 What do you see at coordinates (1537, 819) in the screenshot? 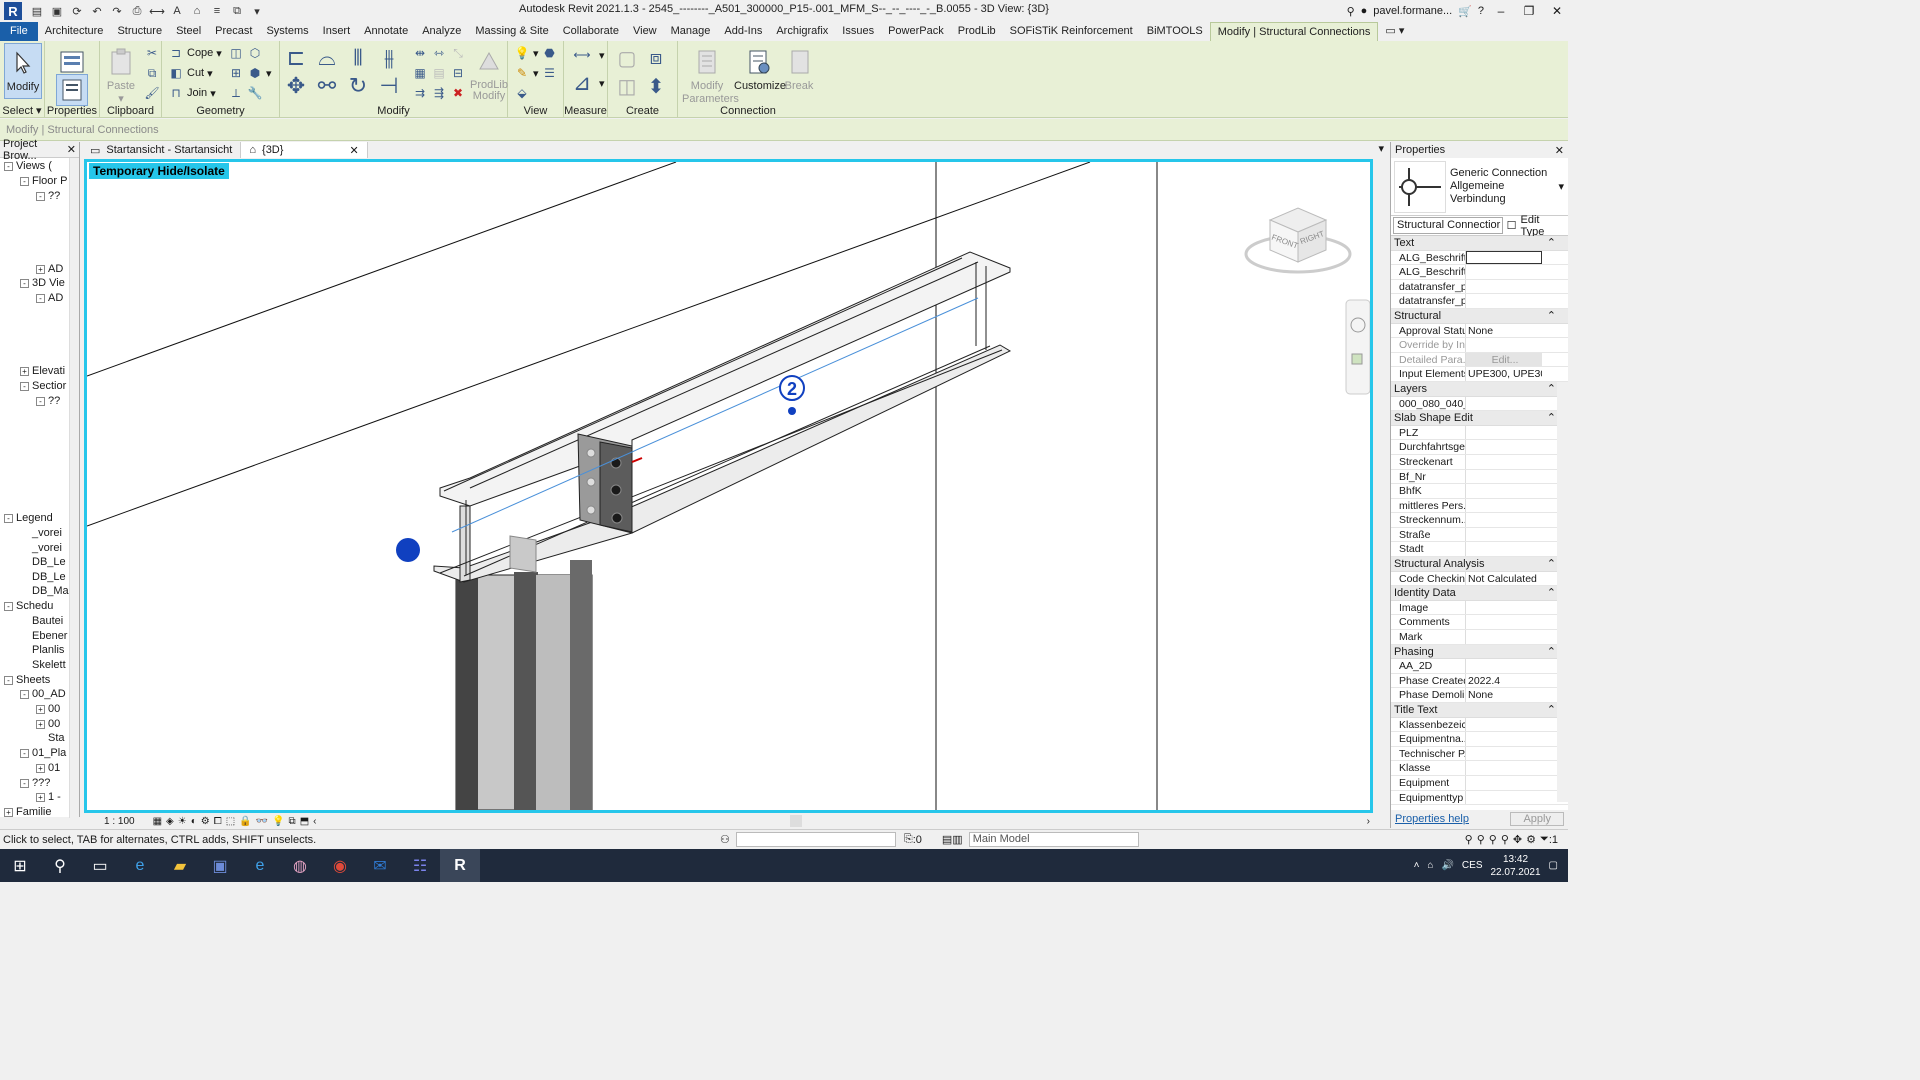
I see `apply-button: Apply` at bounding box center [1537, 819].